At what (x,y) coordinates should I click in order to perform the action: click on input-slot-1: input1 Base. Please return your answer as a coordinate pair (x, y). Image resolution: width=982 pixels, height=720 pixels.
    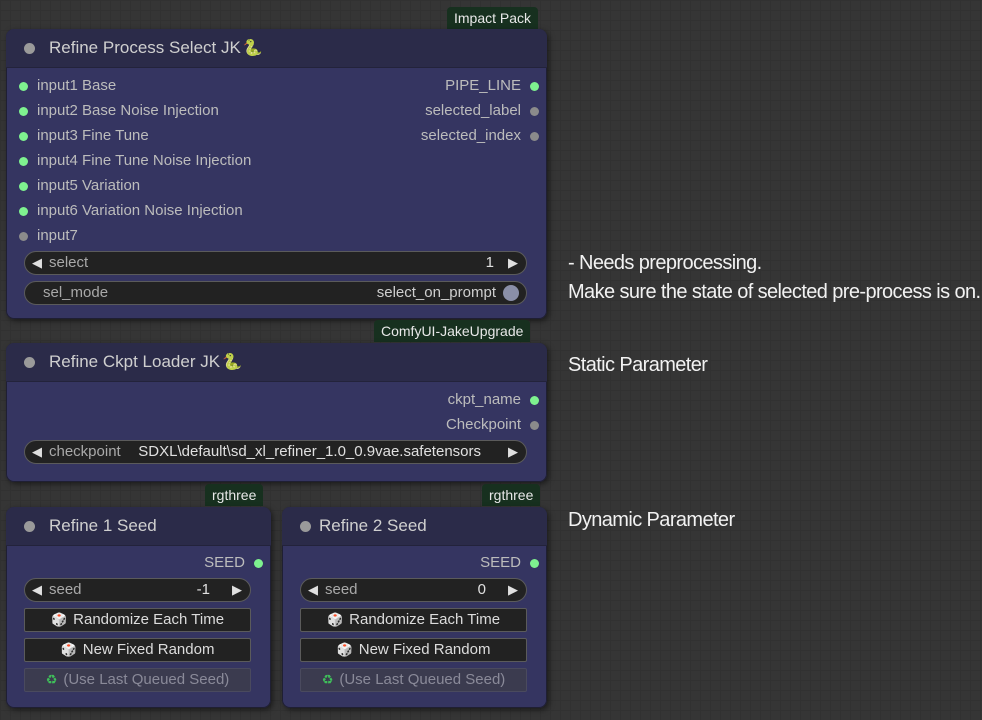
    Looking at the image, I should click on (67, 86).